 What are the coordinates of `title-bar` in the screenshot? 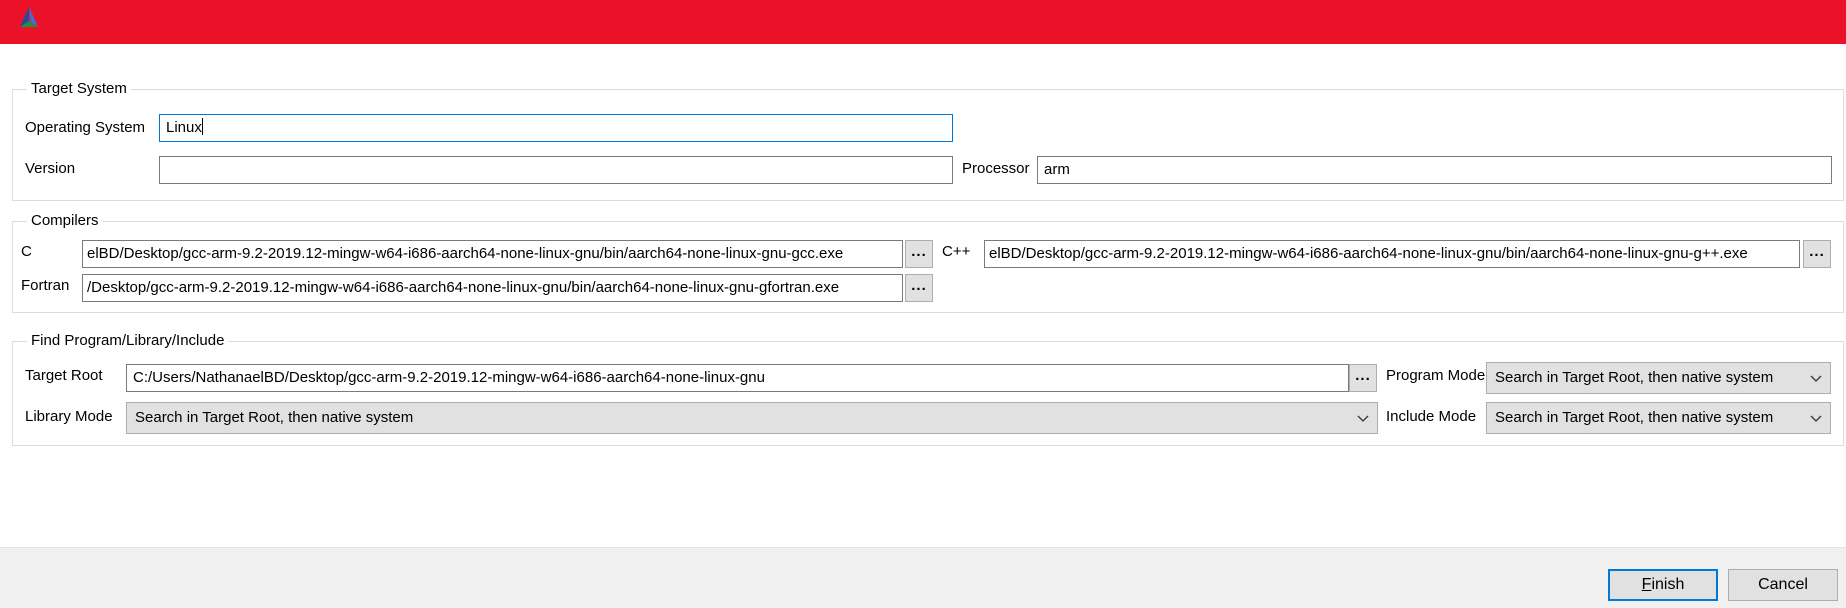 It's located at (923, 22).